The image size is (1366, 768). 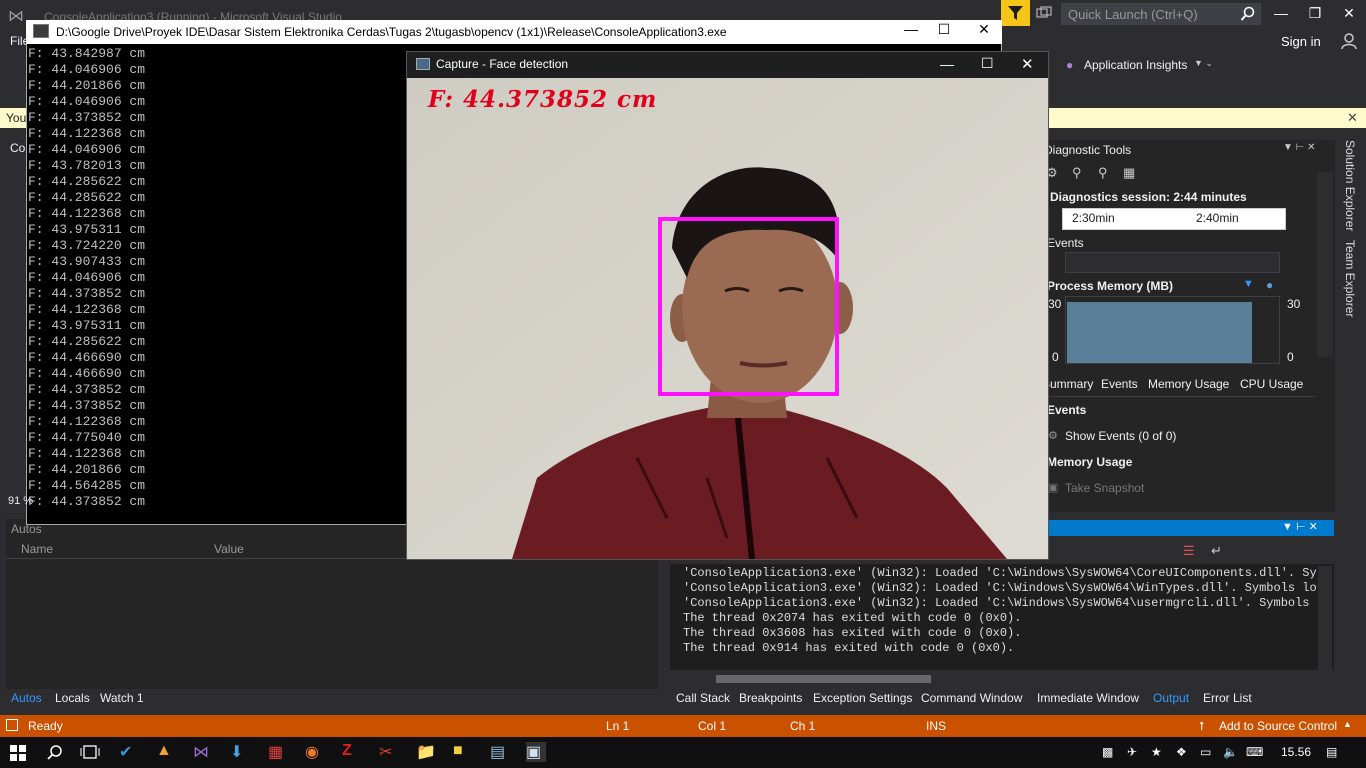 I want to click on capture-app-taskbar-icon: ▣, so click(x=536, y=752).